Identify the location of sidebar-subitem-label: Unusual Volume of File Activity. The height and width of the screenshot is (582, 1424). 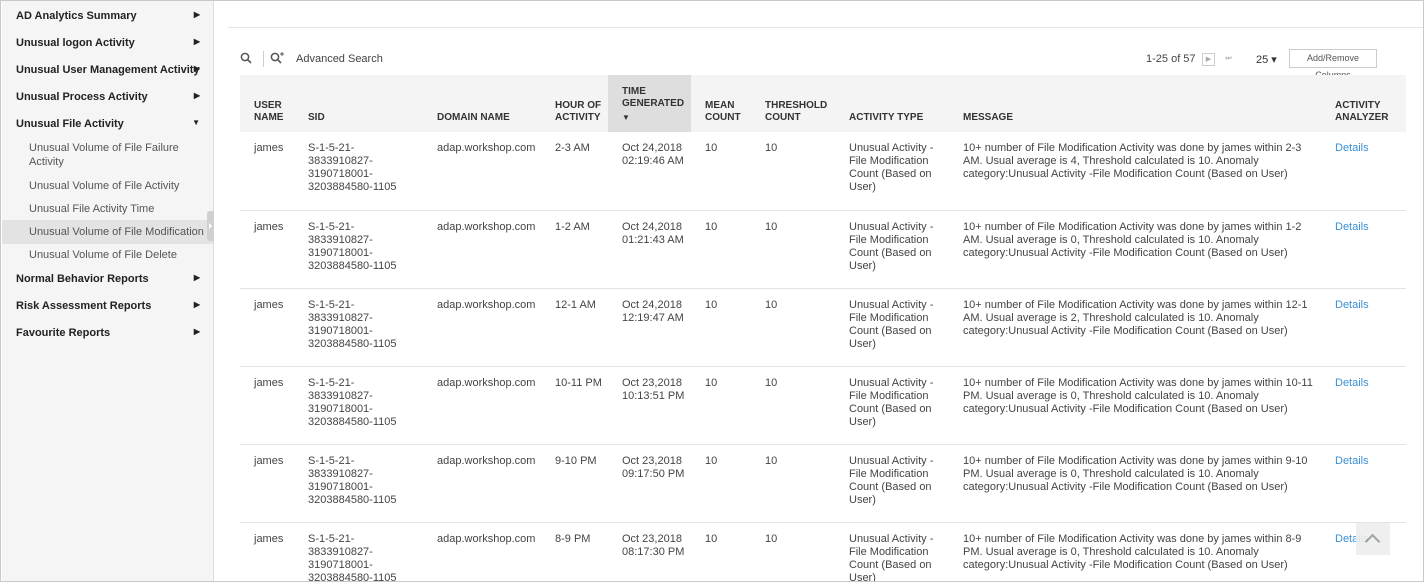
(104, 186).